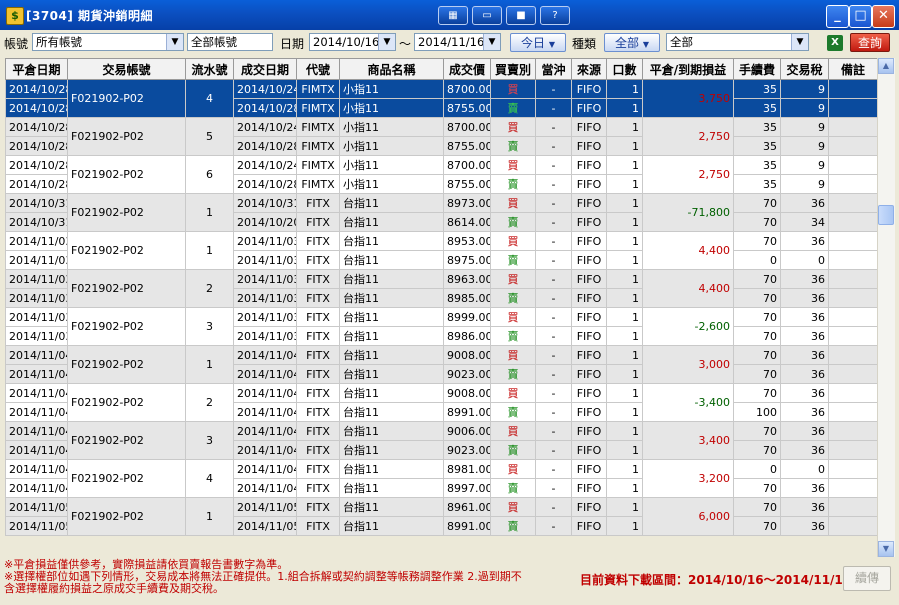 The height and width of the screenshot is (605, 899). Describe the element at coordinates (737, 42) in the screenshot. I see `kind-select: 全部 ▼` at that location.